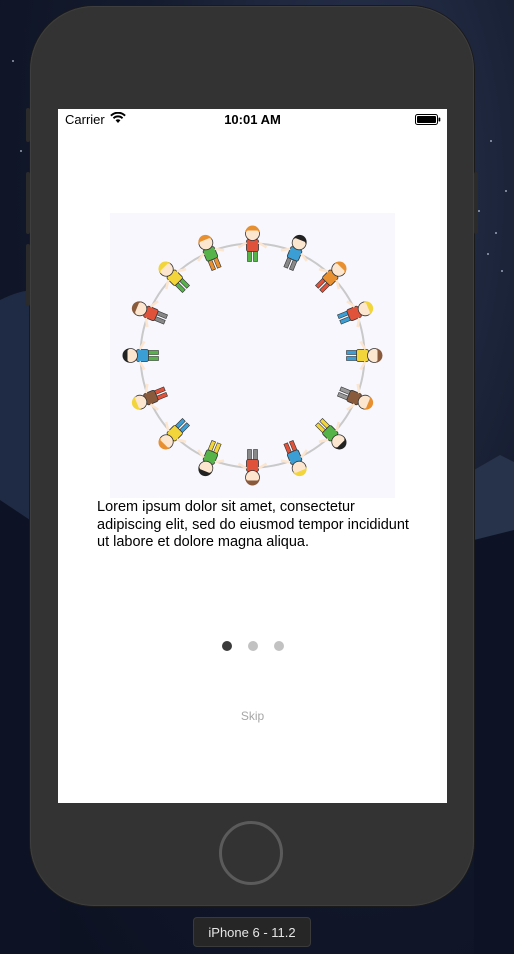  I want to click on home-button, so click(251, 853).